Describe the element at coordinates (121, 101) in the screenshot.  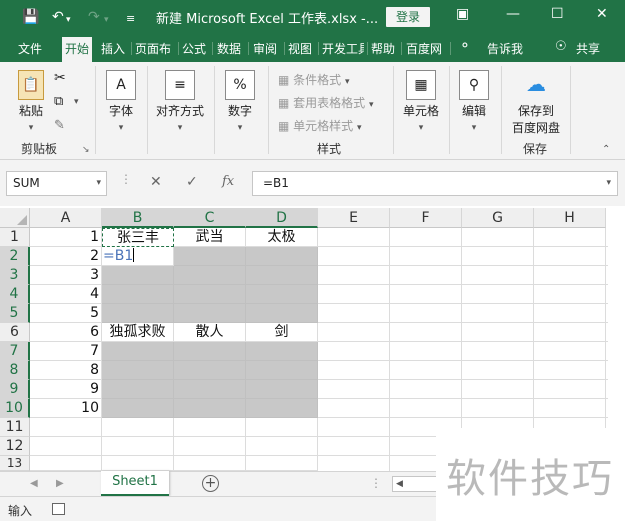
I see `font-button: A 字体 ▾` at that location.